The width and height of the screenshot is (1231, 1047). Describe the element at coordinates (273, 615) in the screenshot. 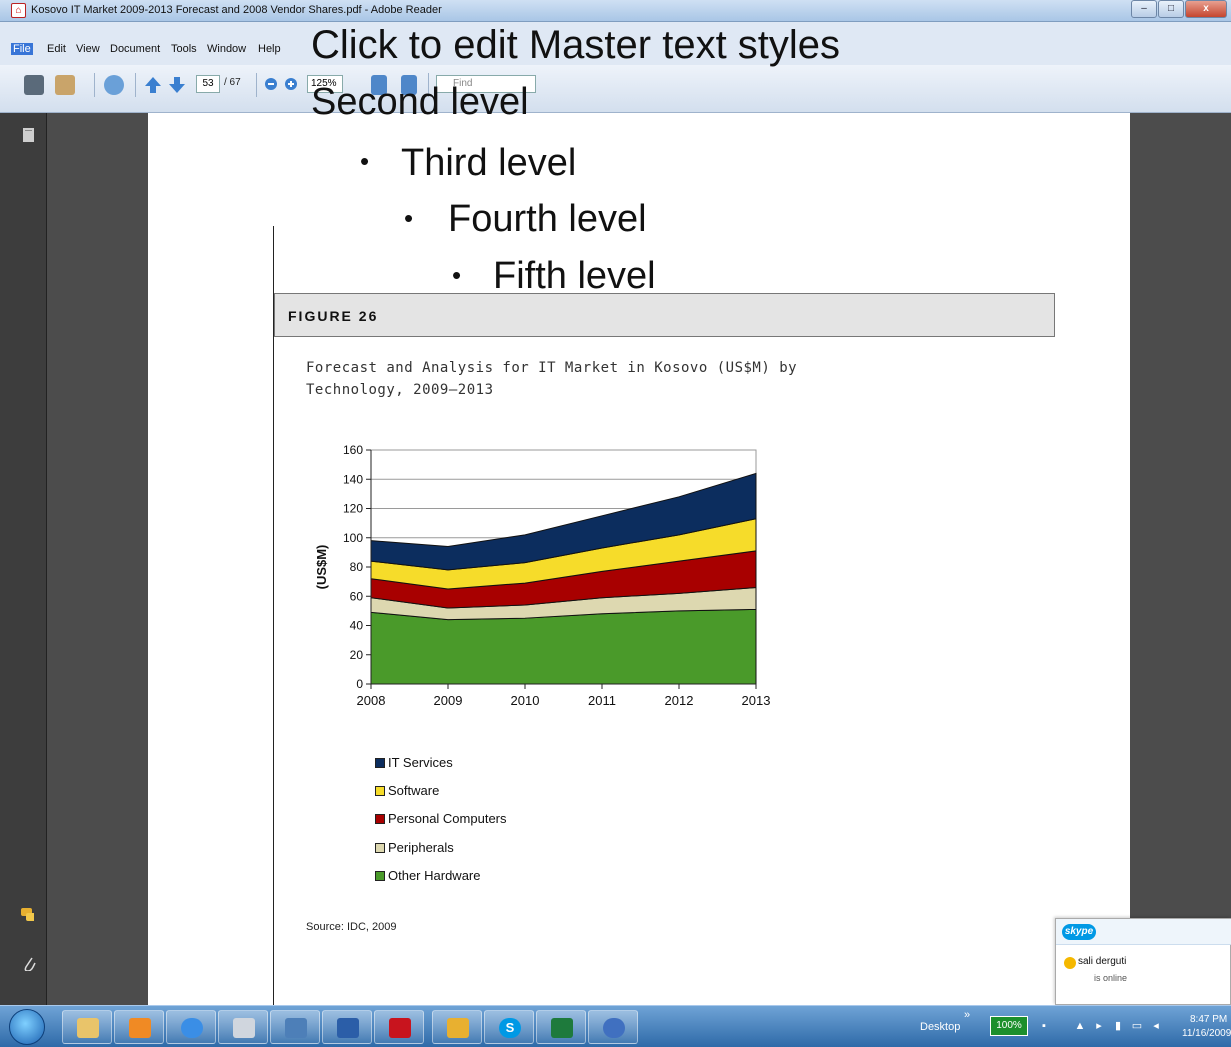

I see `page-vertical-rule` at that location.